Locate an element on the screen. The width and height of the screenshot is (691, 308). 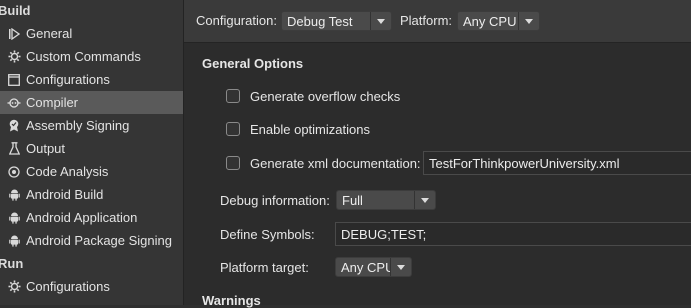
configuration-value: Debug Test is located at coordinates (320, 21).